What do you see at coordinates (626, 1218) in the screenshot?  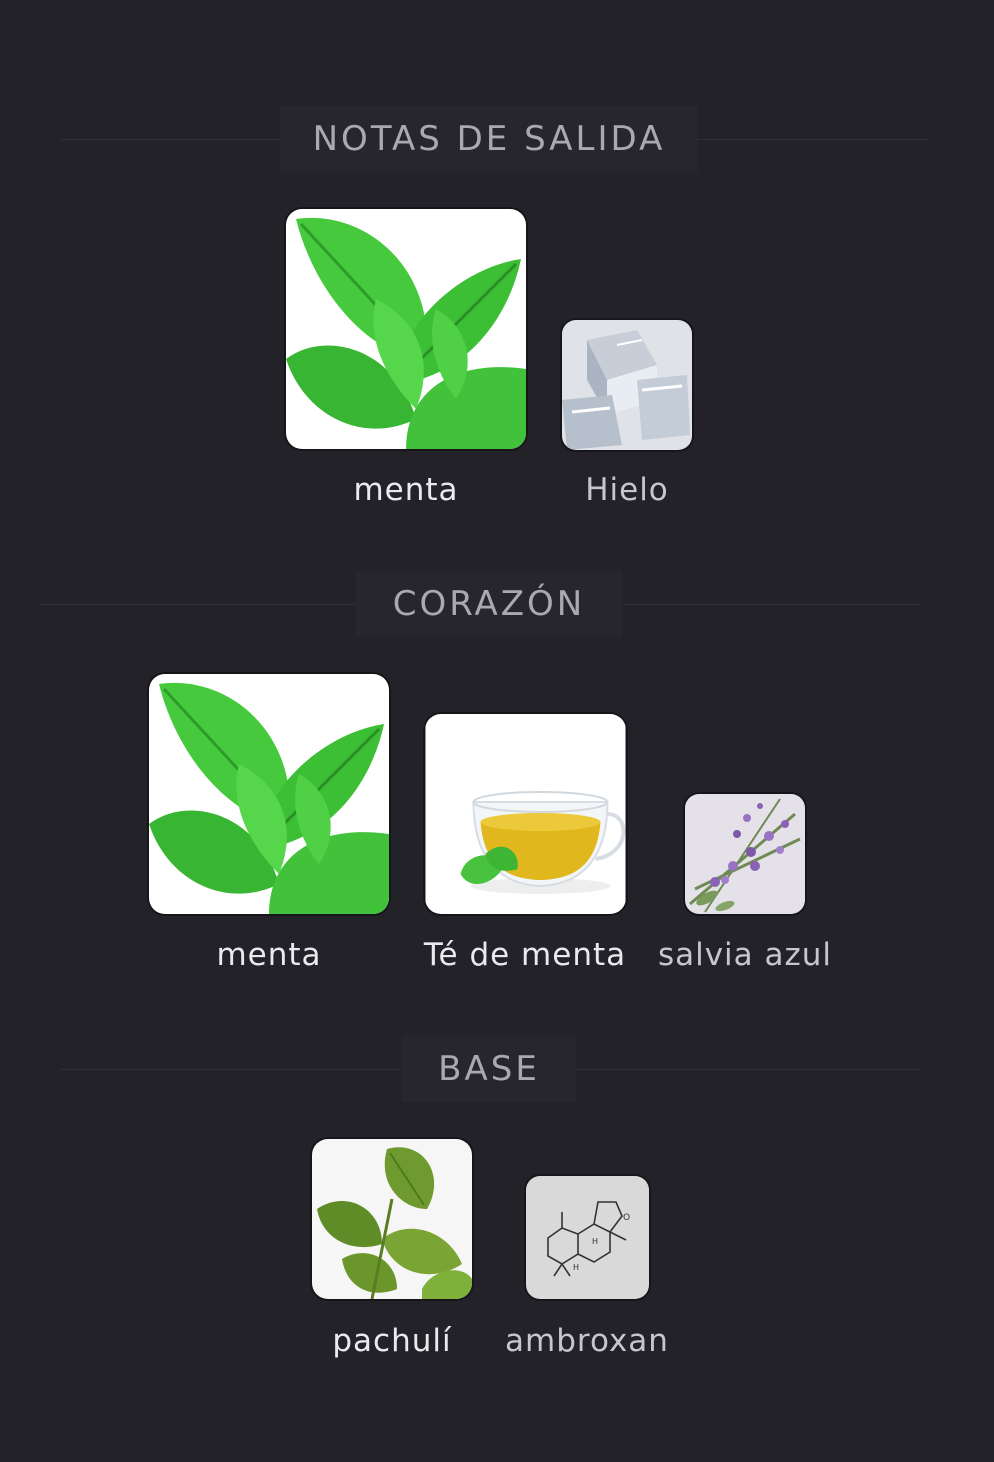 I see `svg-text: O` at bounding box center [626, 1218].